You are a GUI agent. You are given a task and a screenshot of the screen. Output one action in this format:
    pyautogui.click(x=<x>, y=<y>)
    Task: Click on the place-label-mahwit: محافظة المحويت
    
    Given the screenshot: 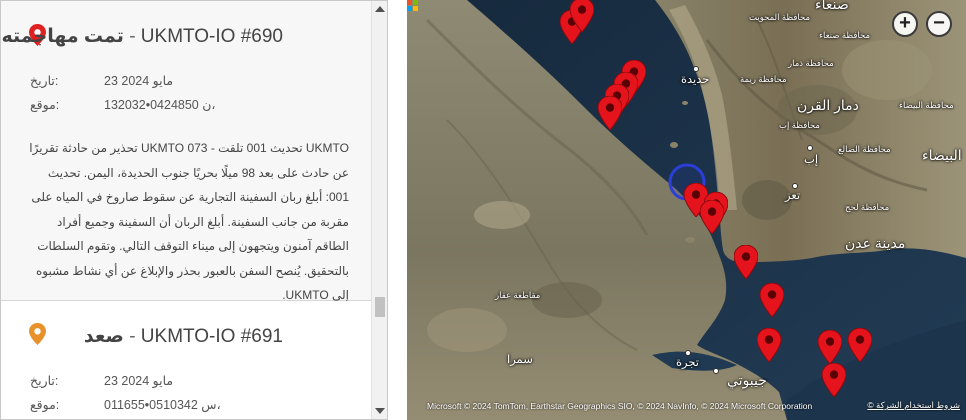 What is the action you would take?
    pyautogui.click(x=780, y=17)
    